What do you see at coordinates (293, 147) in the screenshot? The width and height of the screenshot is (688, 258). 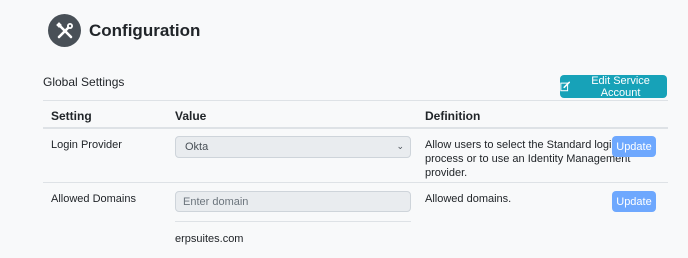 I see `login-provider-select: Okta ⌄` at bounding box center [293, 147].